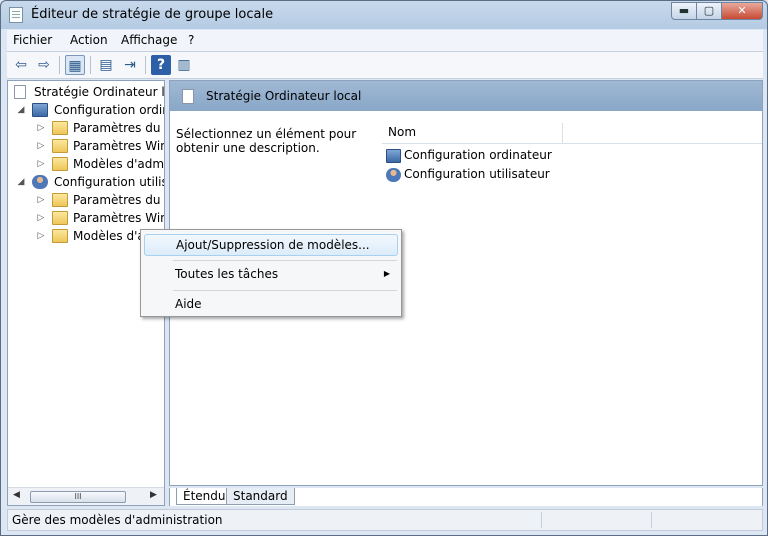 The width and height of the screenshot is (768, 536). What do you see at coordinates (153, 495) in the screenshot?
I see `scroll-right-icon: ▶` at bounding box center [153, 495].